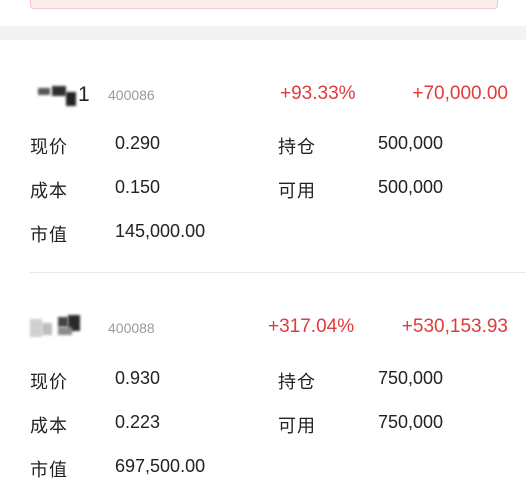 This screenshot has height=500, width=526. I want to click on top-banner, so click(264, 4).